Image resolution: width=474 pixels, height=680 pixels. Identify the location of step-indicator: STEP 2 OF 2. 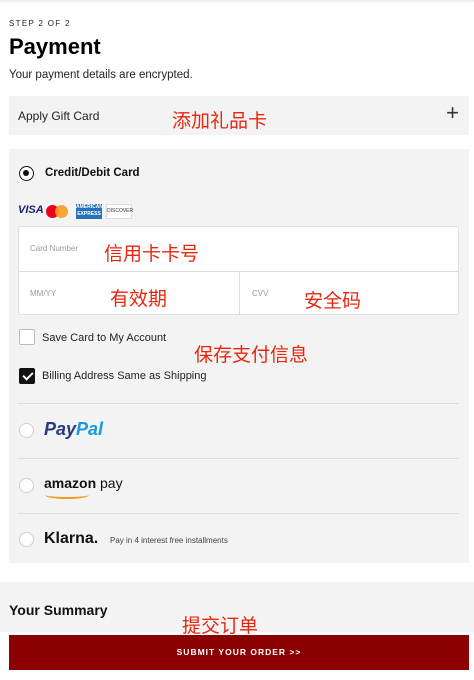
(40, 23).